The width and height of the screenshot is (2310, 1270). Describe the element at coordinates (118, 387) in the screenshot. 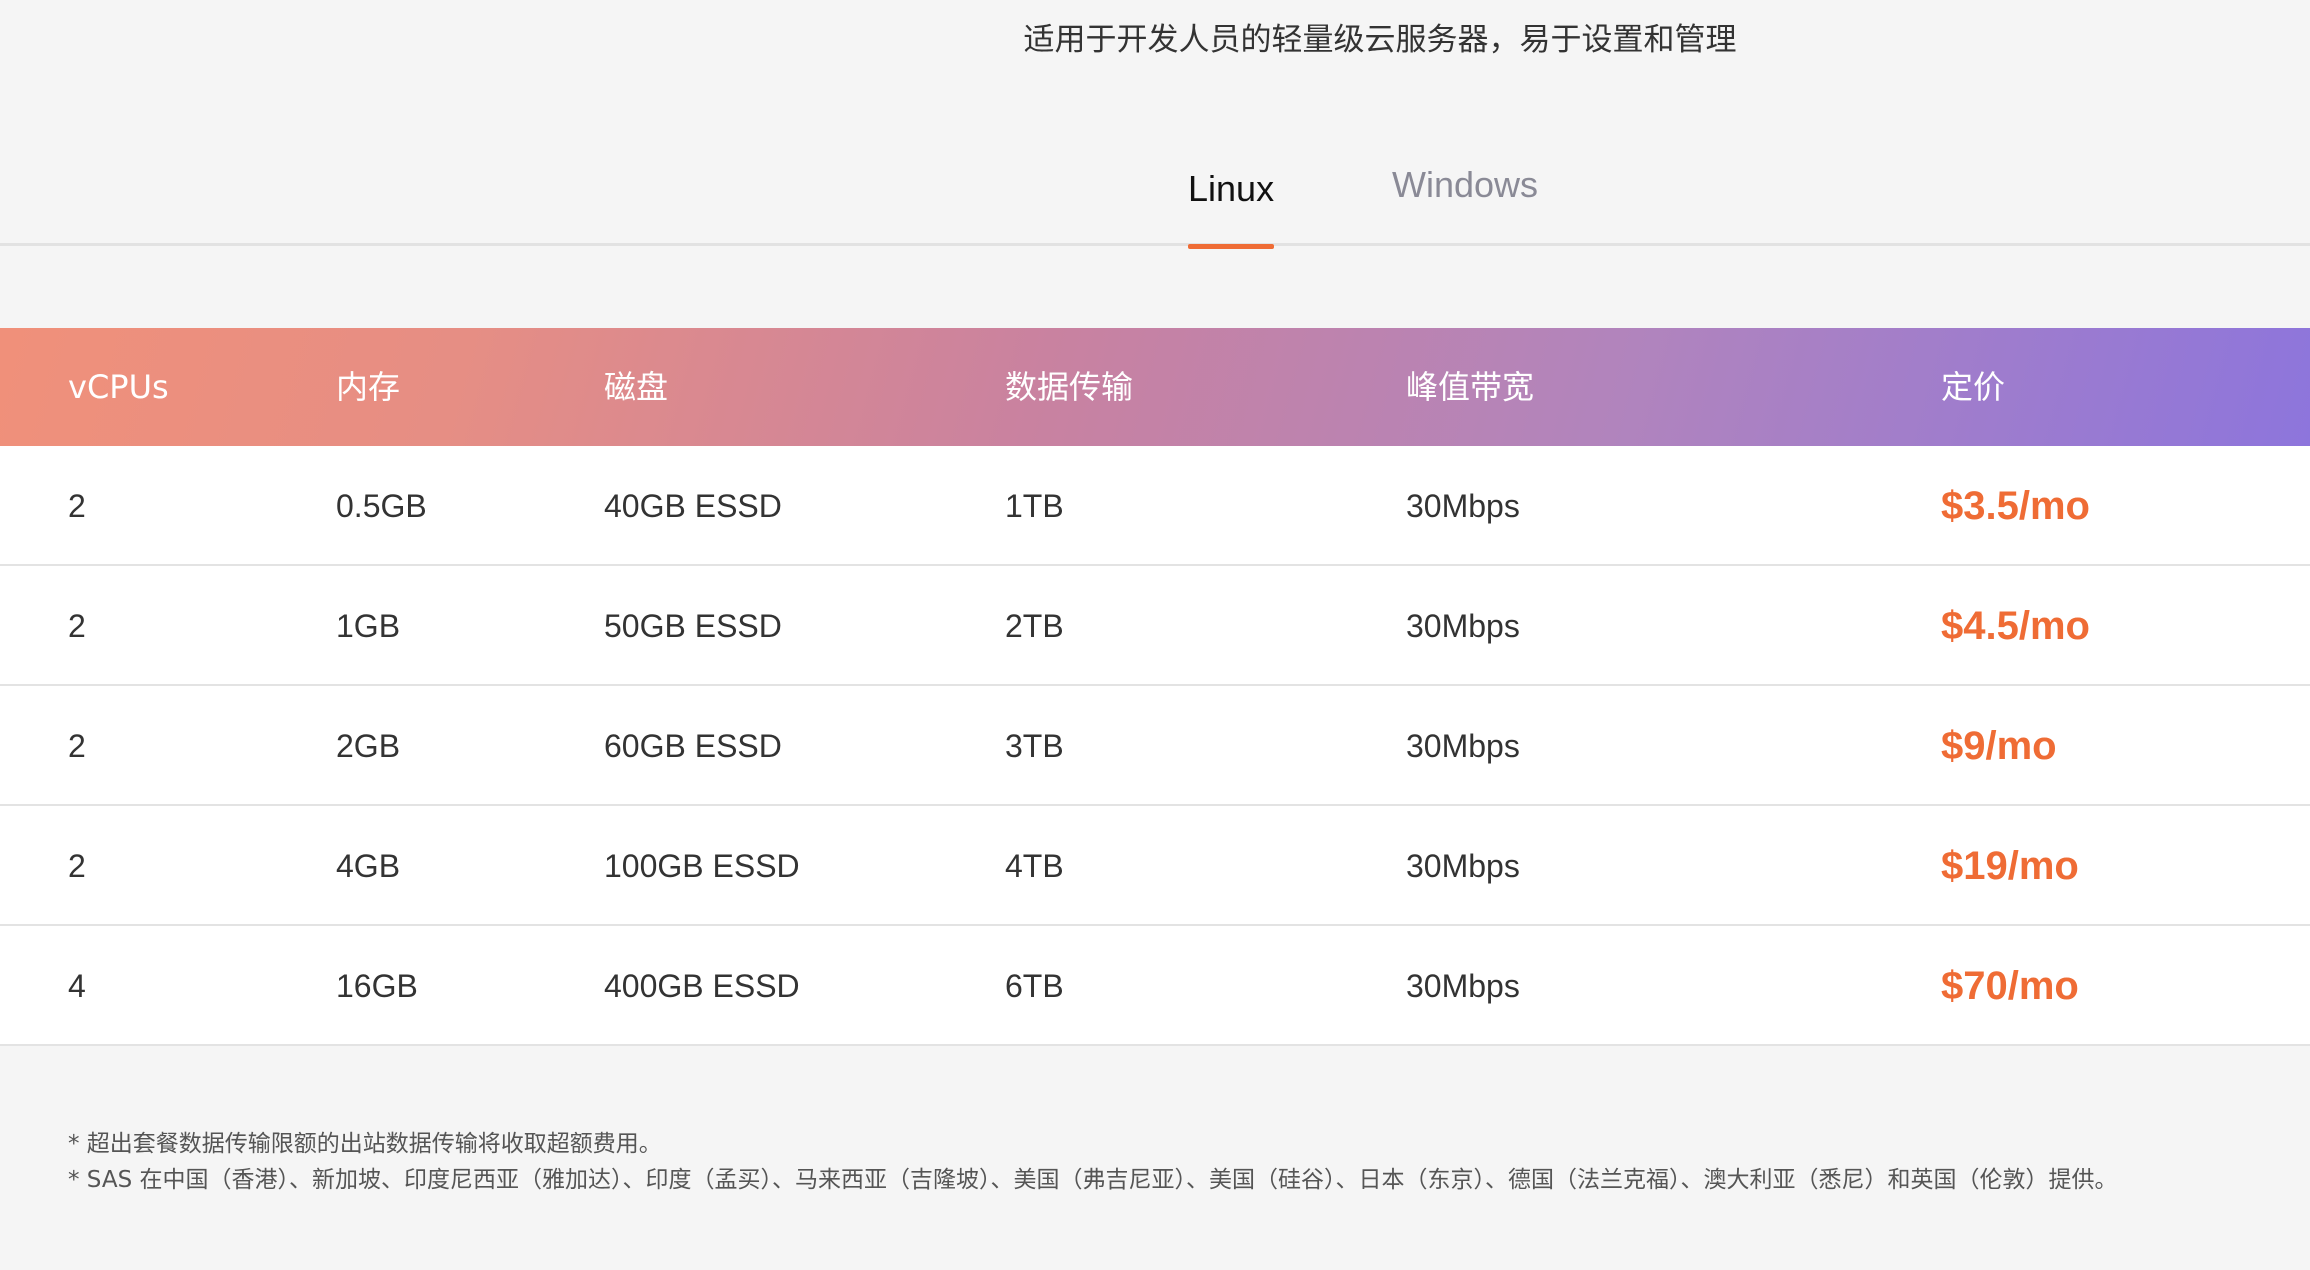

I see `column-header-vcpus: vCPUs` at that location.